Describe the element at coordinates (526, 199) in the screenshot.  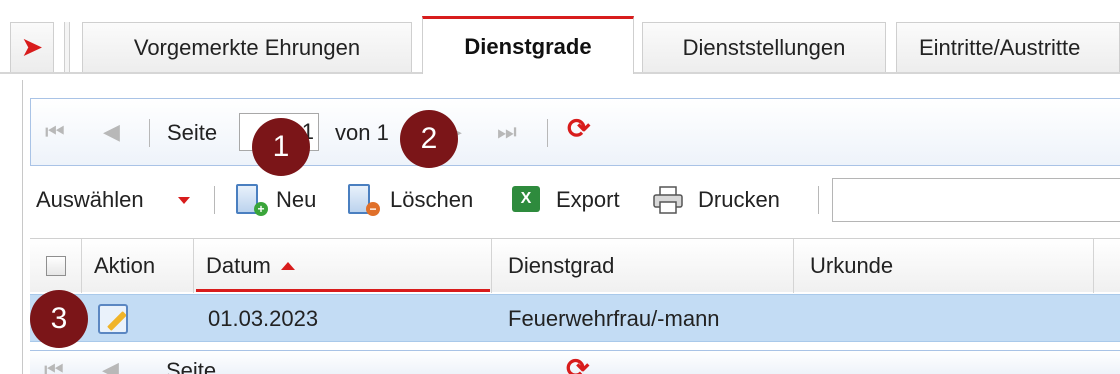
I see `excel-icon: X` at that location.